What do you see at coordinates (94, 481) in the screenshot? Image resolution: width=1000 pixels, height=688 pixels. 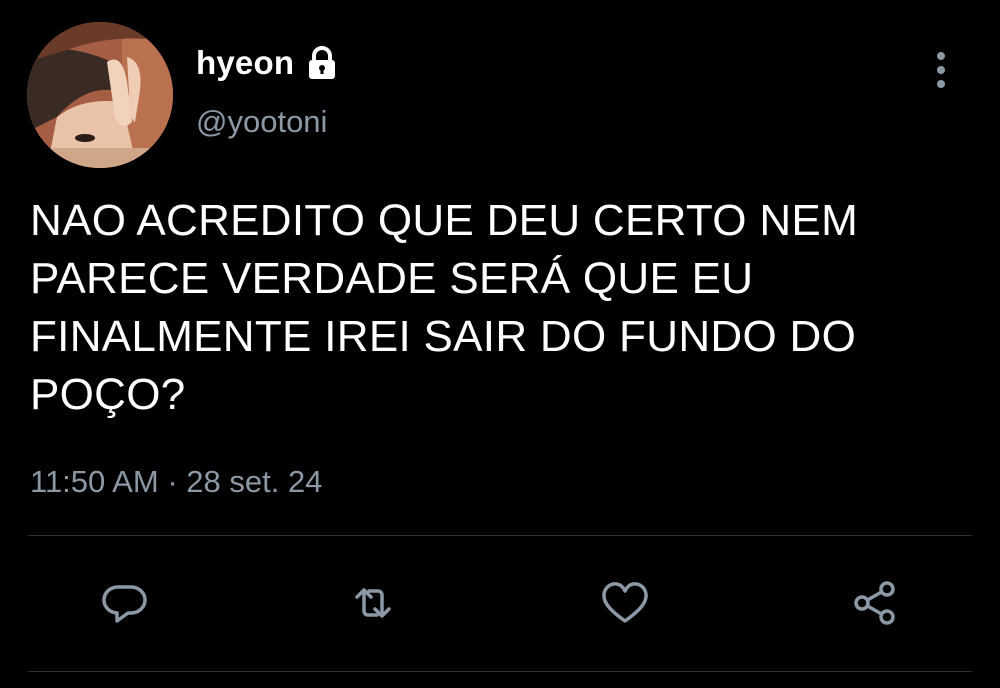 I see `tweet-time: 11:50 AM` at bounding box center [94, 481].